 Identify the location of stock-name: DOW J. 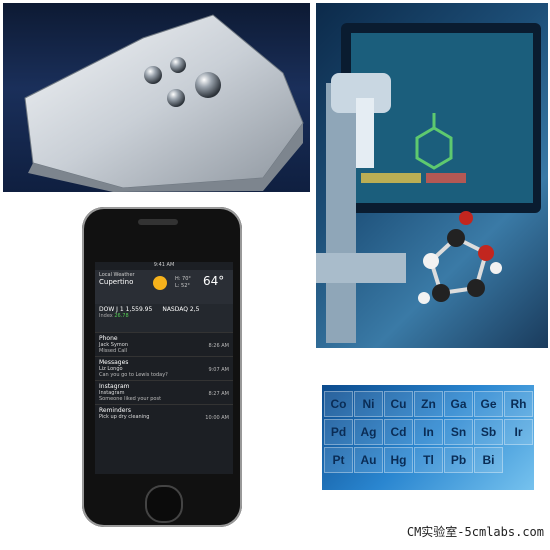
(108, 309).